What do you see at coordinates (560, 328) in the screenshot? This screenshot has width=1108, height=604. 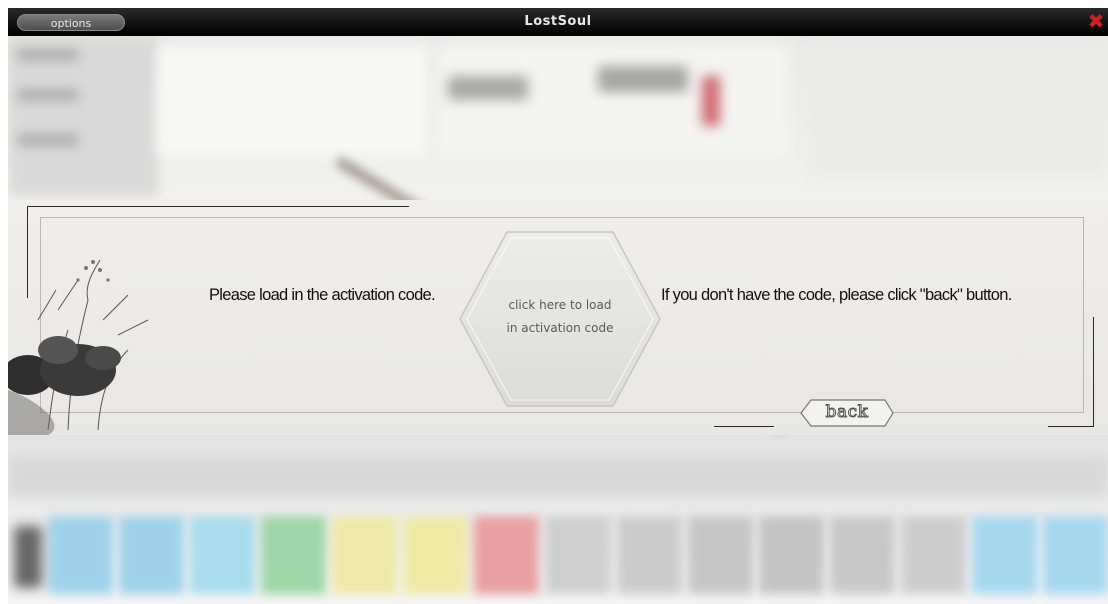 I see `load-button-label-line2: in activation code` at bounding box center [560, 328].